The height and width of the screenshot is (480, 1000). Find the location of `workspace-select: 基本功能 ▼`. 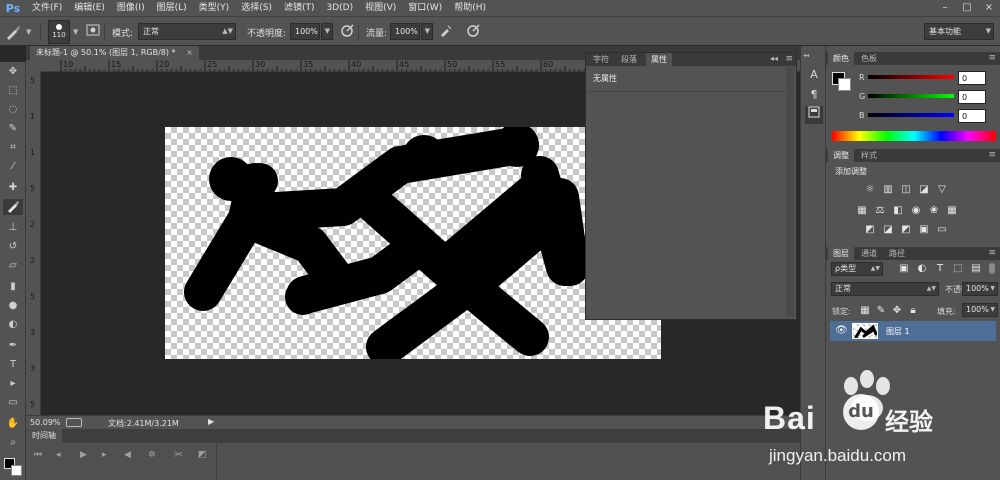

workspace-select: 基本功能 ▼ is located at coordinates (959, 31).